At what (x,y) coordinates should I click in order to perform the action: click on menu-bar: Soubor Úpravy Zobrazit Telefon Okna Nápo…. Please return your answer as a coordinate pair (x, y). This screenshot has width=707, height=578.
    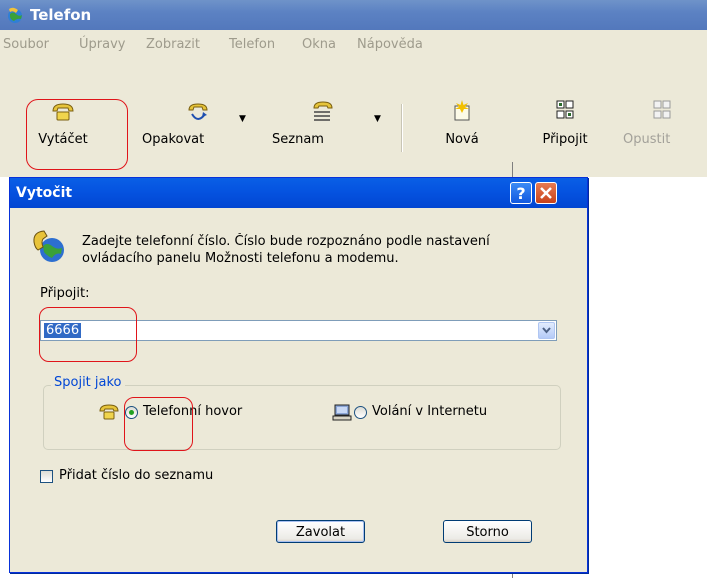
    Looking at the image, I should click on (353, 45).